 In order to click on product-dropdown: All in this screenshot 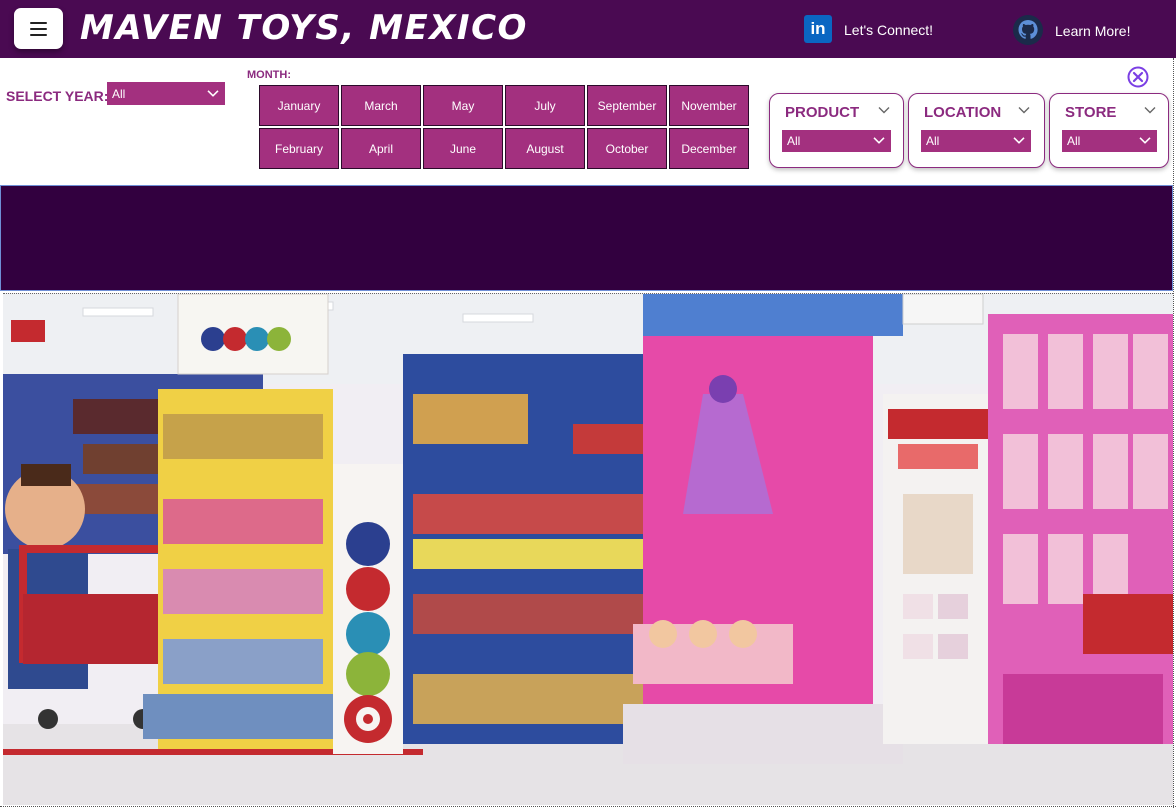, I will do `click(836, 141)`.